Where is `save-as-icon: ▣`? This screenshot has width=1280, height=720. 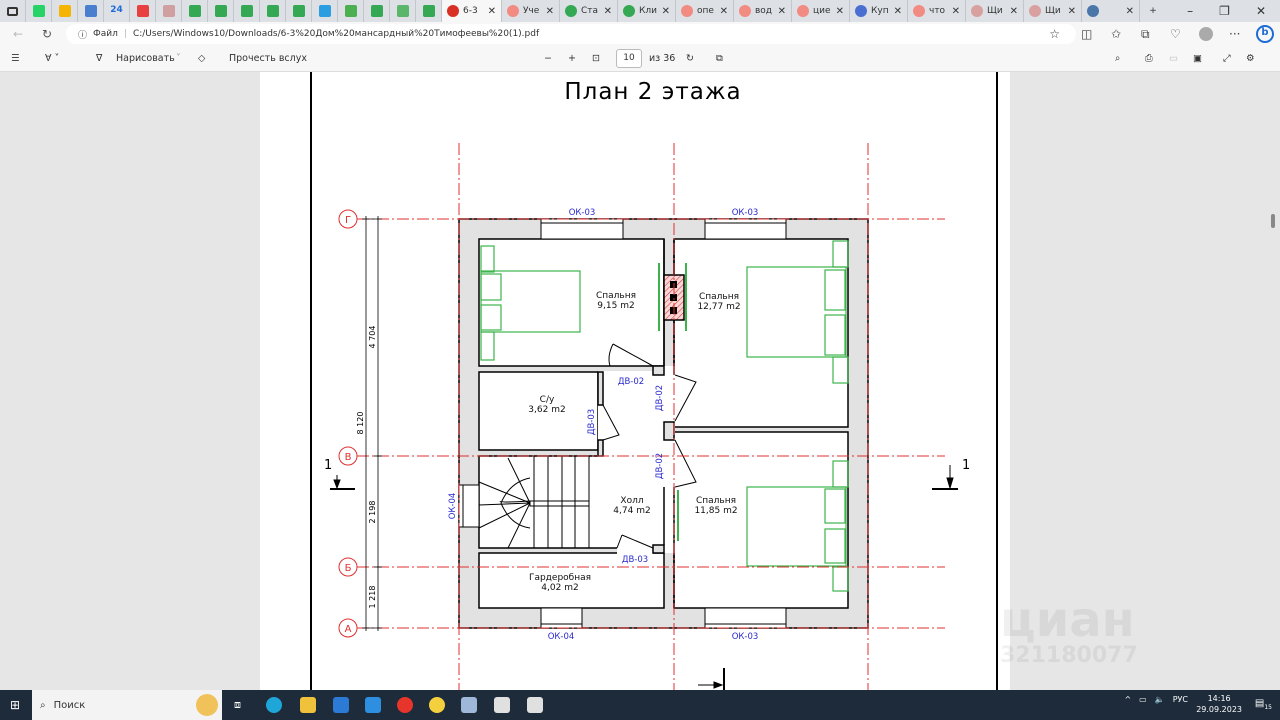
save-as-icon: ▣ is located at coordinates (1197, 58).